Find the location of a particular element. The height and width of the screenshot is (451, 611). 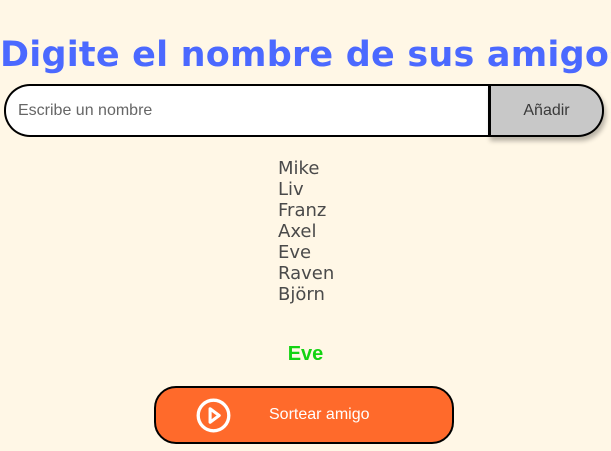

friend-list-item: Axel is located at coordinates (297, 231).